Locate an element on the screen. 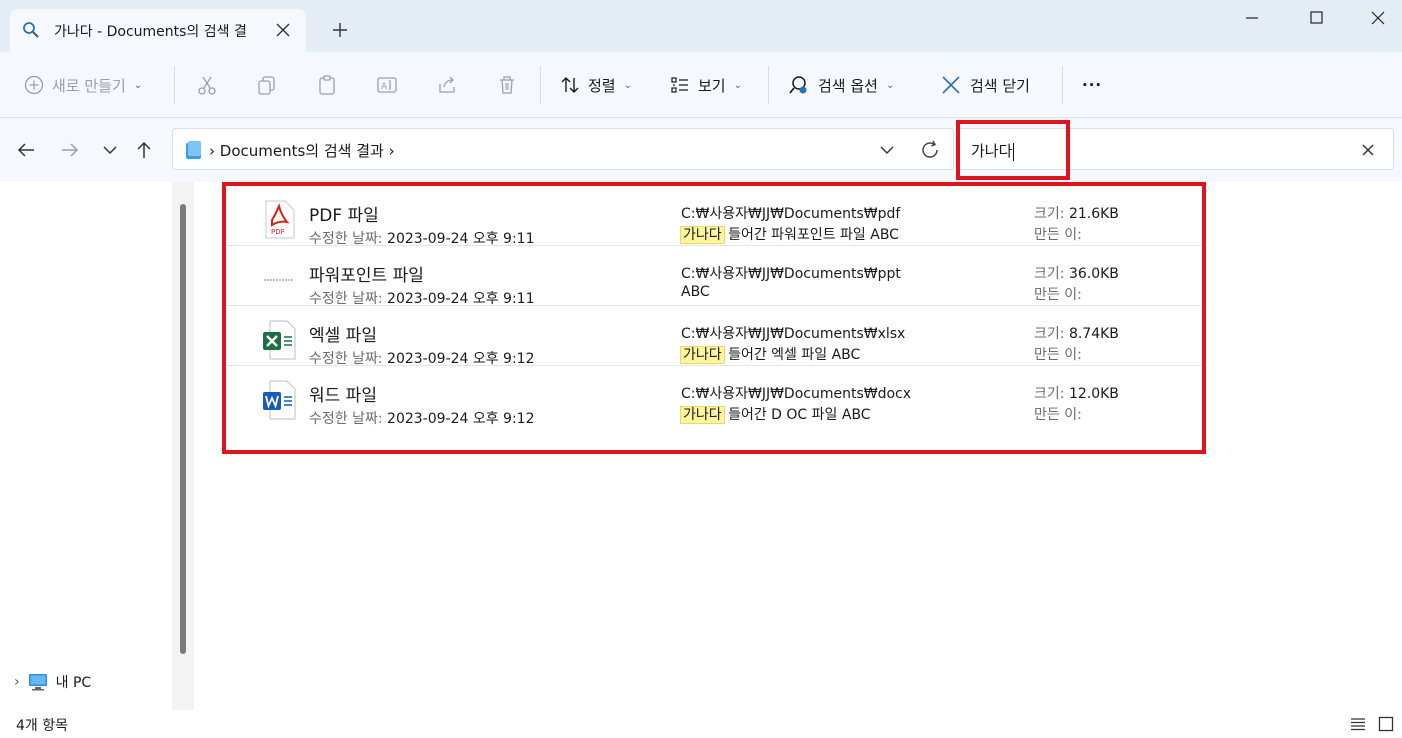 This screenshot has height=738, width=1402. view-button: 보기 ⌄ is located at coordinates (706, 85).